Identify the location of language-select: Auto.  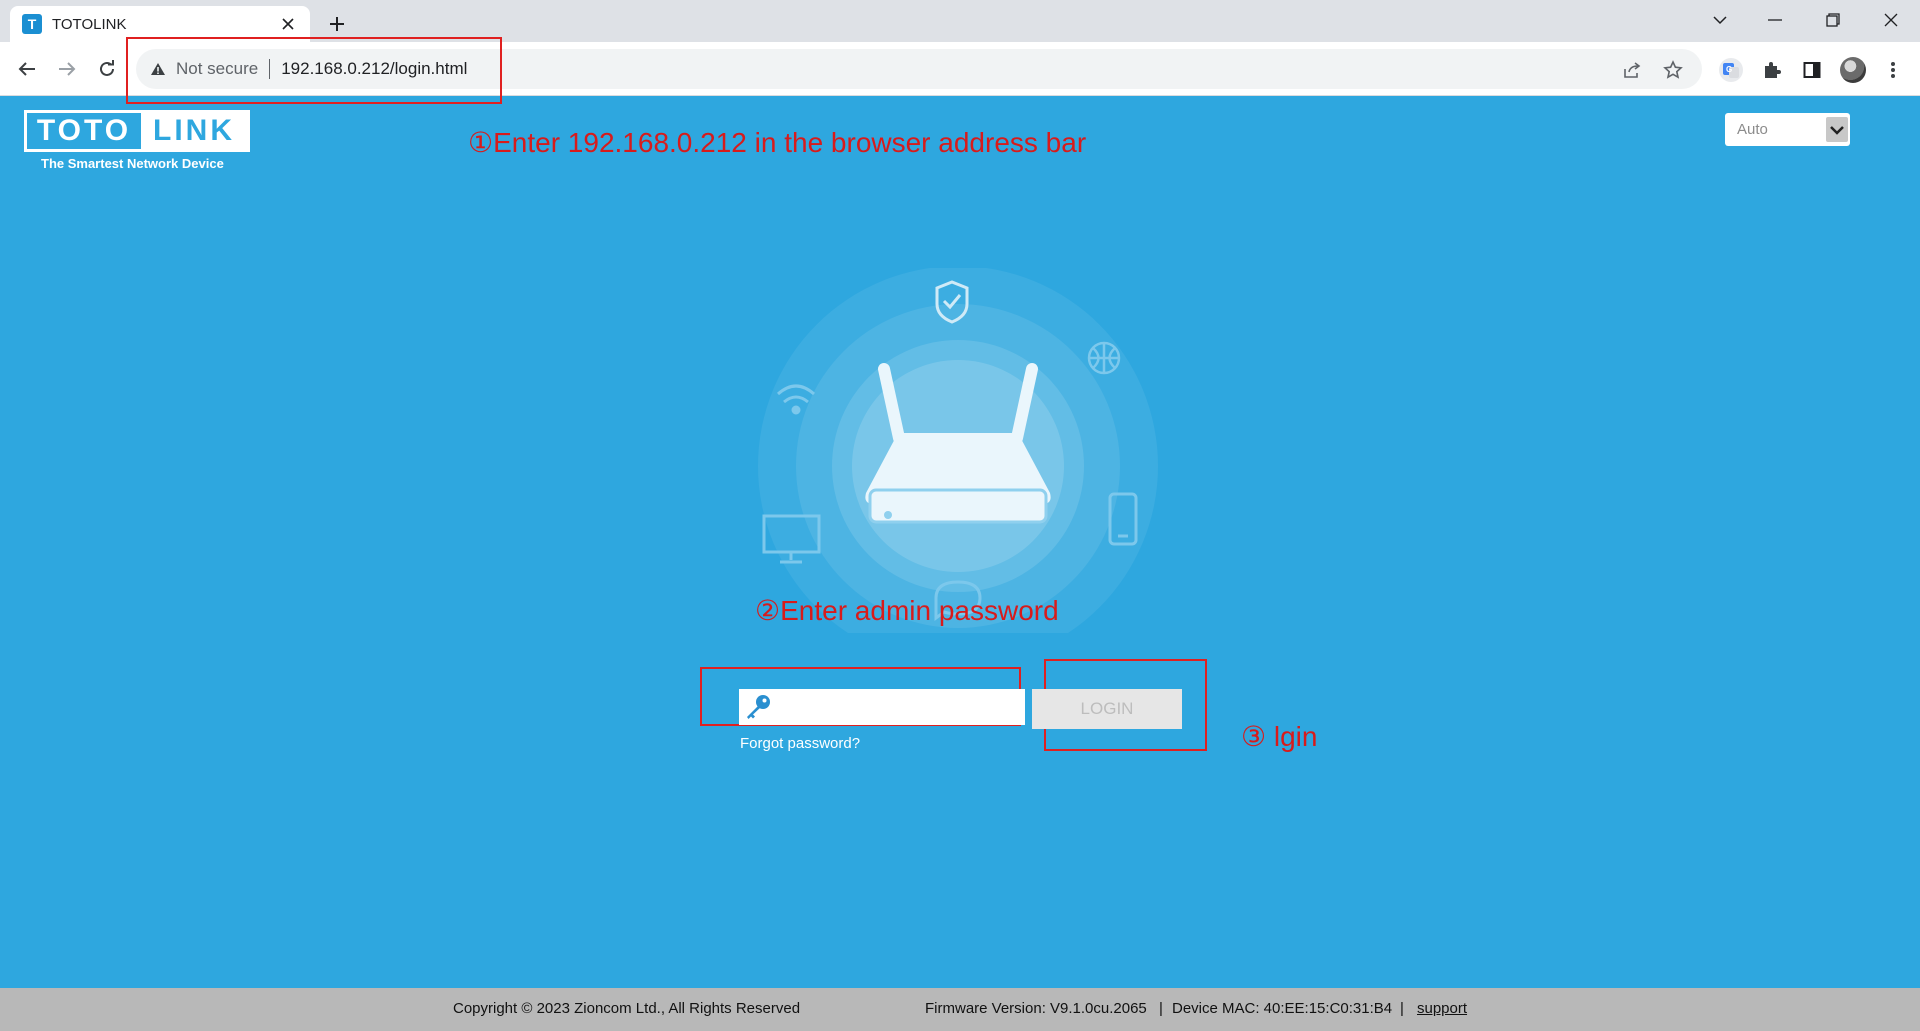
(1787, 129).